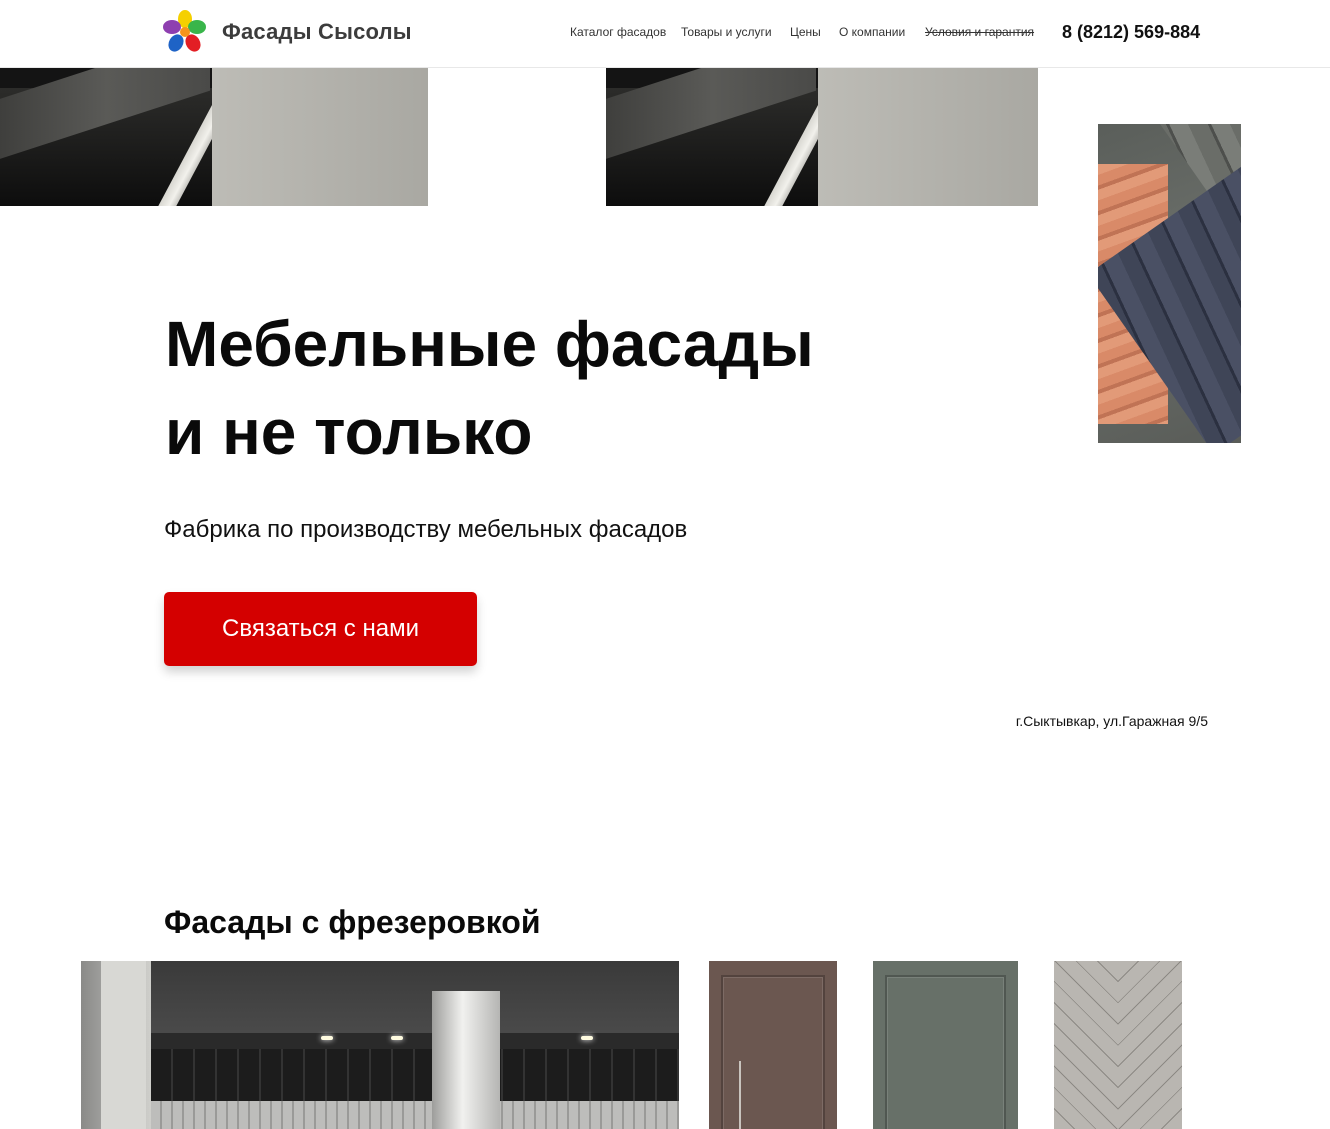  Describe the element at coordinates (320, 629) in the screenshot. I see `contact-us-button: Связаться с нами` at that location.